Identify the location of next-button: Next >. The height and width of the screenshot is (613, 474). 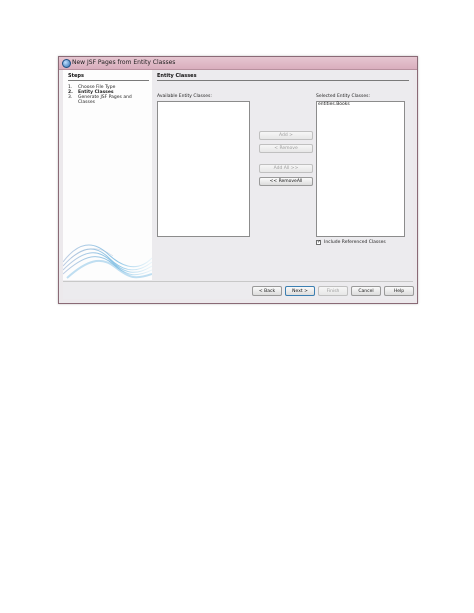
(300, 291).